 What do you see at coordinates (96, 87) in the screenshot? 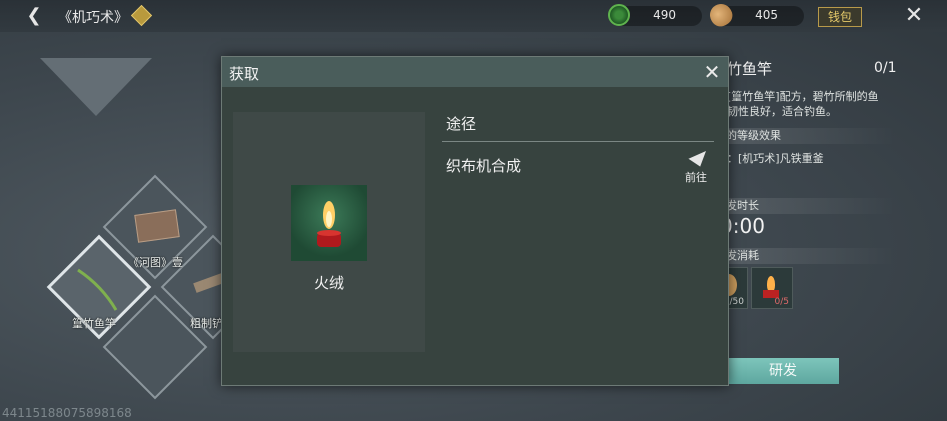
I see `scroll-up-triangle` at bounding box center [96, 87].